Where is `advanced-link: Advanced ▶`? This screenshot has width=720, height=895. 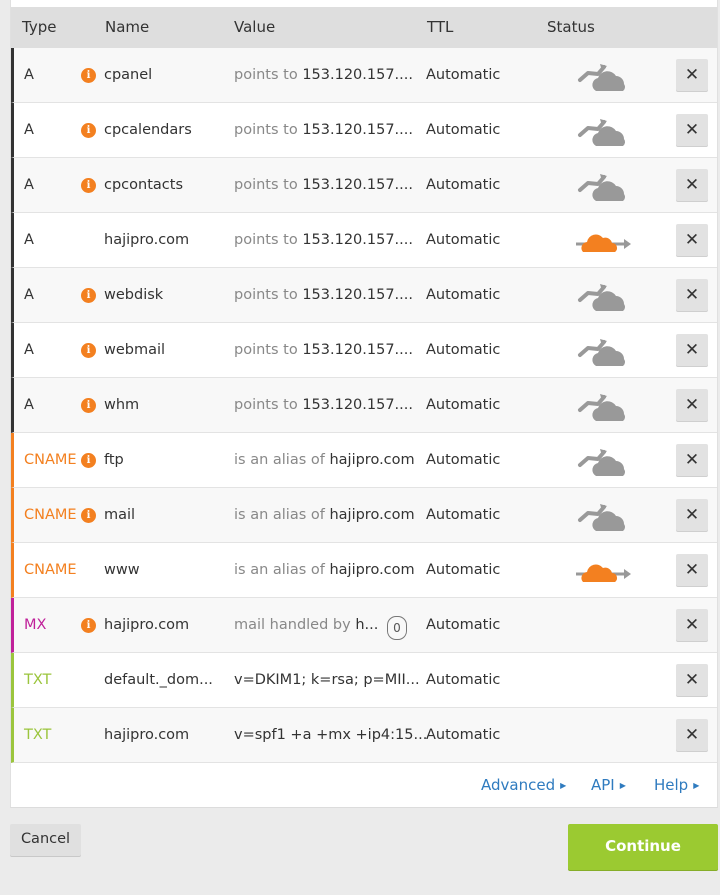 advanced-link: Advanced ▶ is located at coordinates (523, 785).